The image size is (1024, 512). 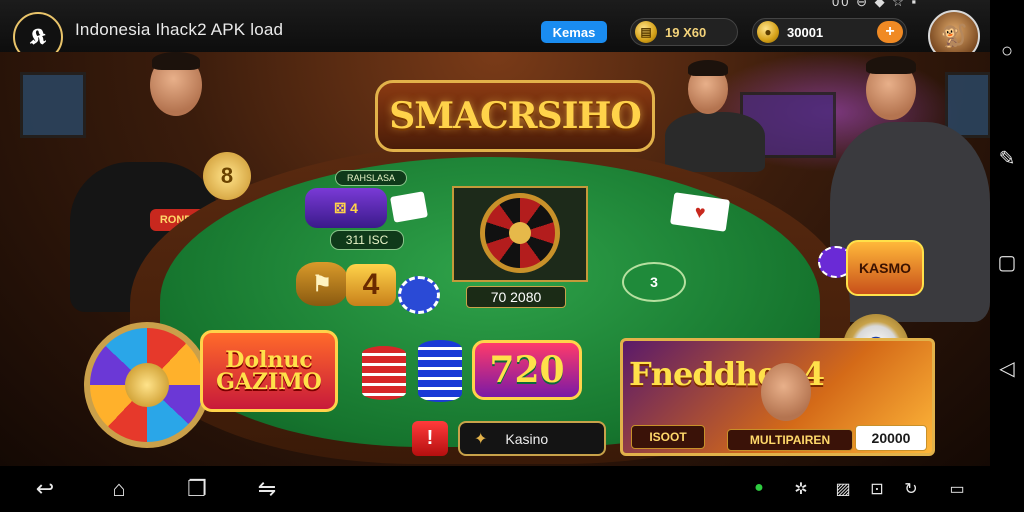 I want to click on slot-tag-mid: MULTIPAIREN, so click(x=790, y=440).